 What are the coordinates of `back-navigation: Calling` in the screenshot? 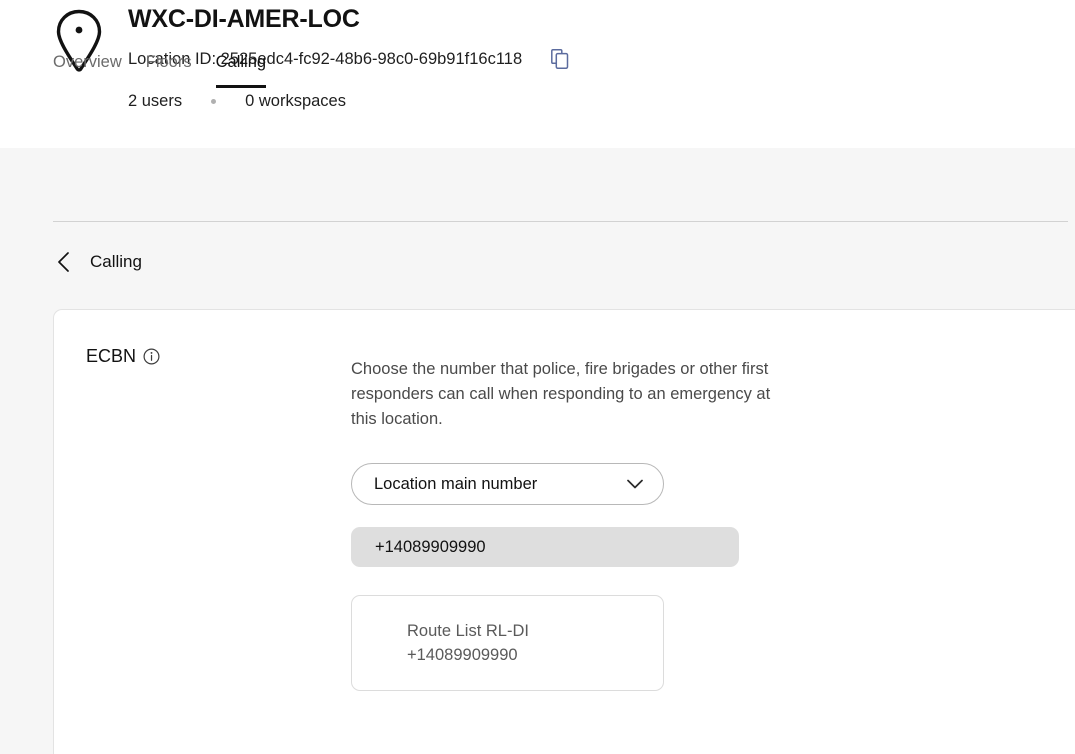 It's located at (97, 262).